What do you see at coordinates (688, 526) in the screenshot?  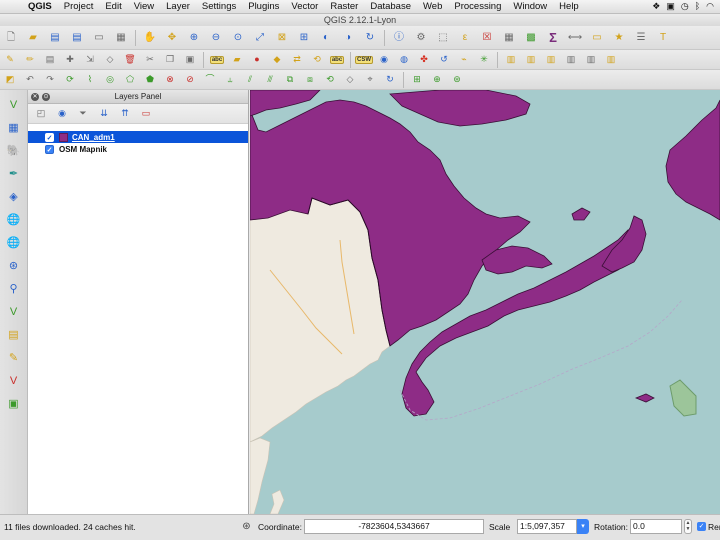 I see `rotation-spinner-icon: ▲ ▼` at bounding box center [688, 526].